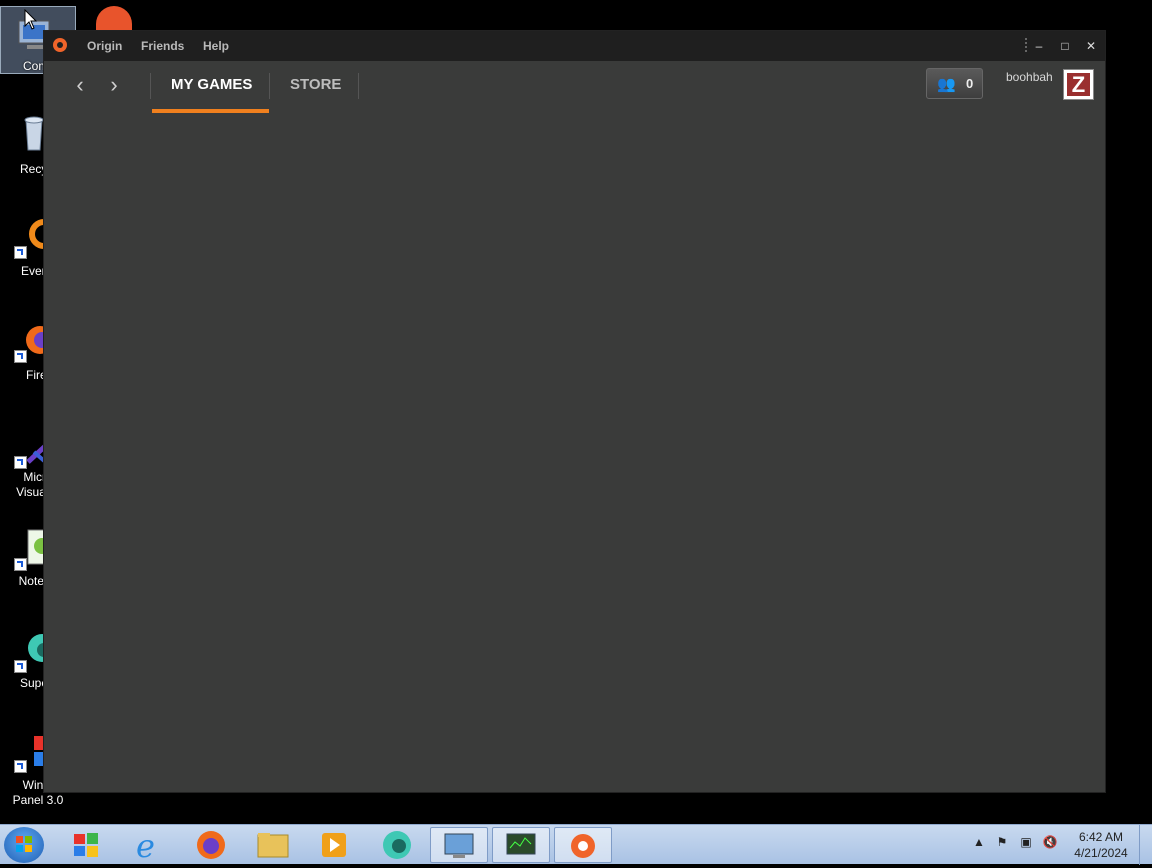  I want to click on system-clock: 6:42 AM 4/21/2024, so click(1101, 845).